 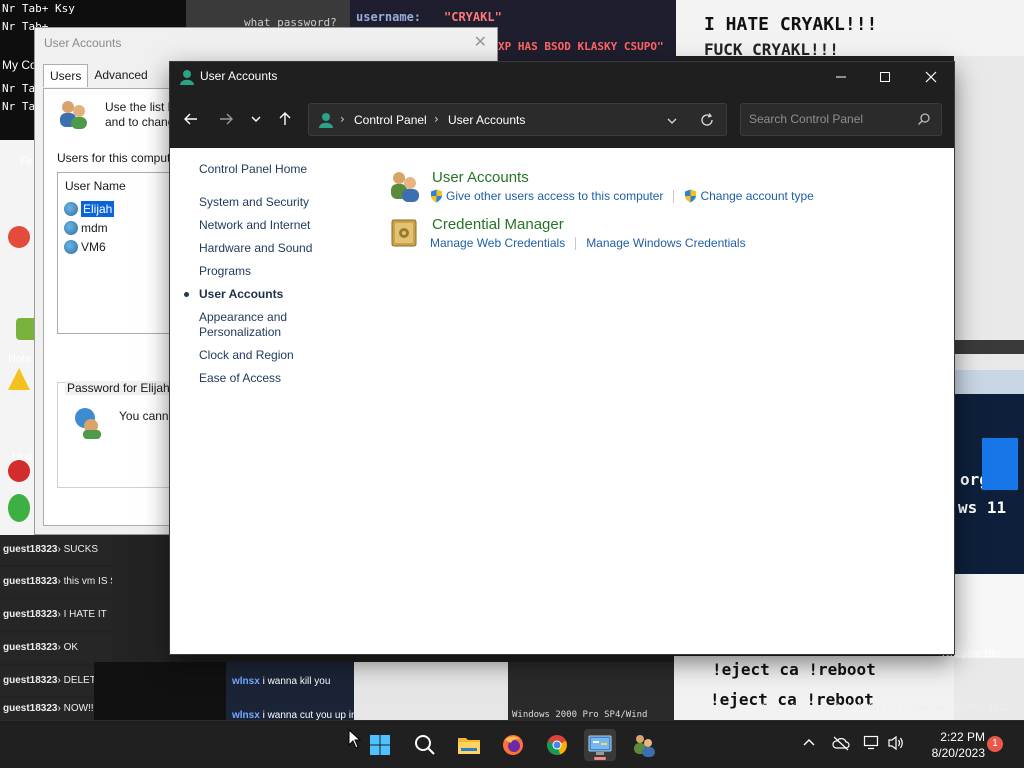 What do you see at coordinates (355, 739) in the screenshot?
I see `mouse-pointer-icon` at bounding box center [355, 739].